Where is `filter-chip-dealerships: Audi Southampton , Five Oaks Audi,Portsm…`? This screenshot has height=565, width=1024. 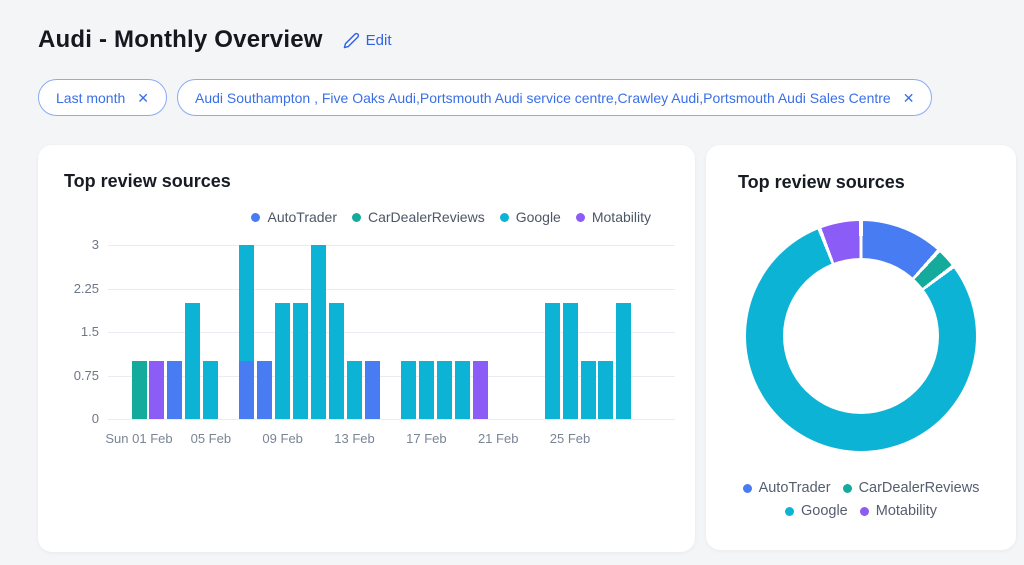
filter-chip-dealerships: Audi Southampton , Five Oaks Audi,Portsm… is located at coordinates (555, 97).